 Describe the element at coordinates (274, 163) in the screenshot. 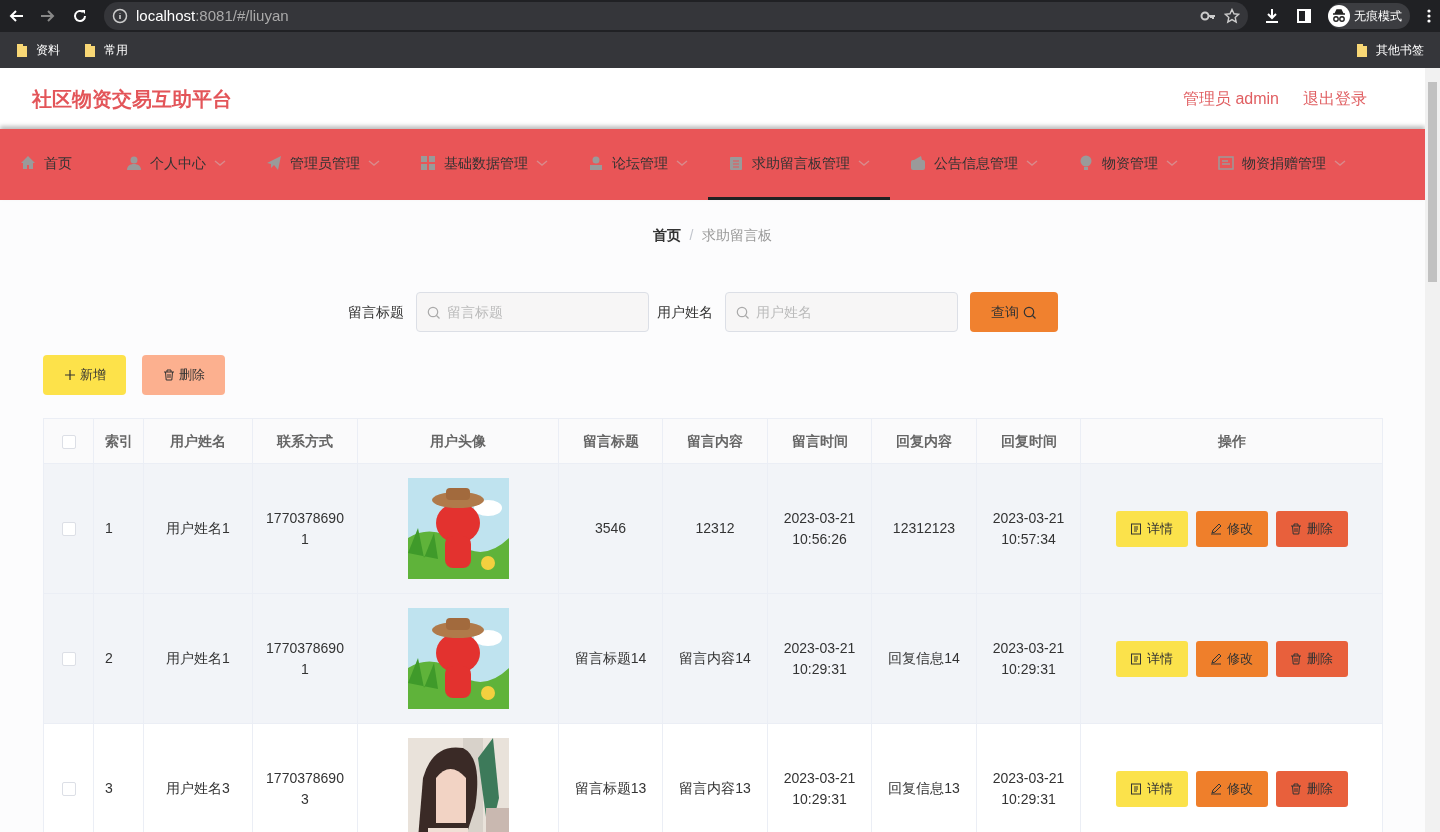

I see `paper-plane-icon` at that location.